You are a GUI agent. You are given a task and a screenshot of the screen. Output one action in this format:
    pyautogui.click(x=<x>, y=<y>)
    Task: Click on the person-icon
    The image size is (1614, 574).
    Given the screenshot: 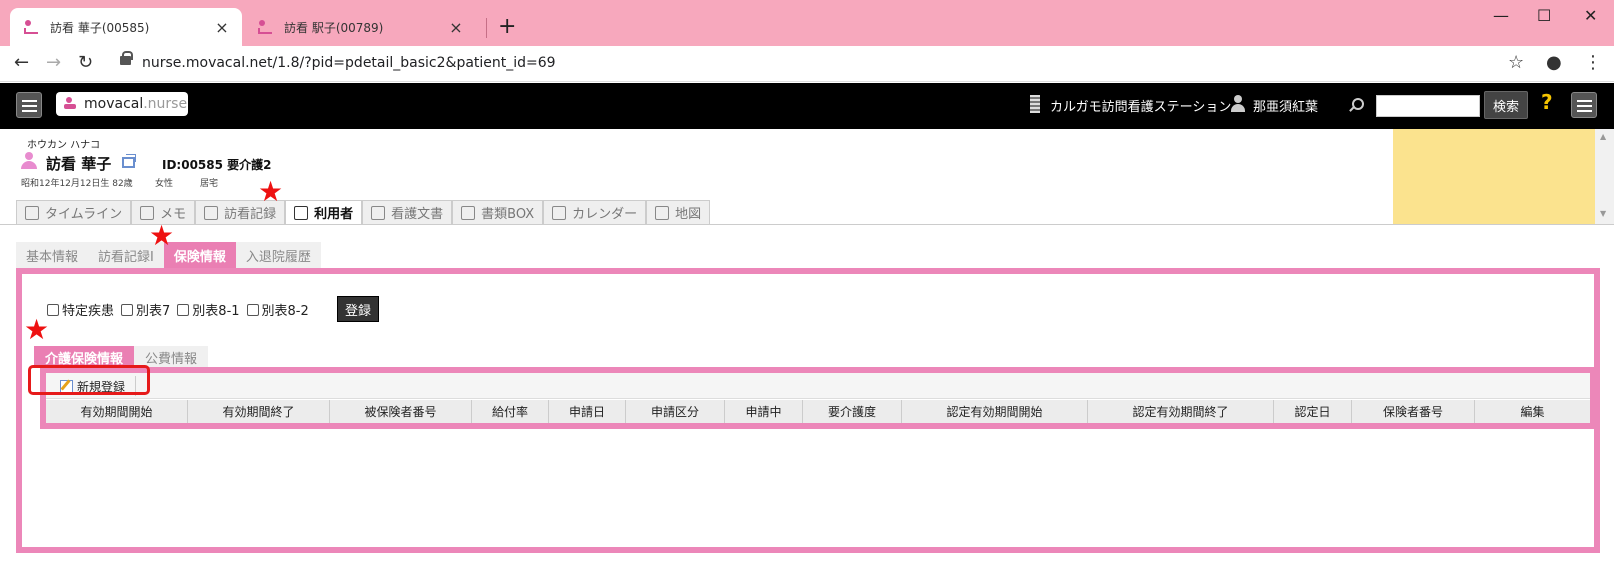 What is the action you would take?
    pyautogui.click(x=29, y=161)
    